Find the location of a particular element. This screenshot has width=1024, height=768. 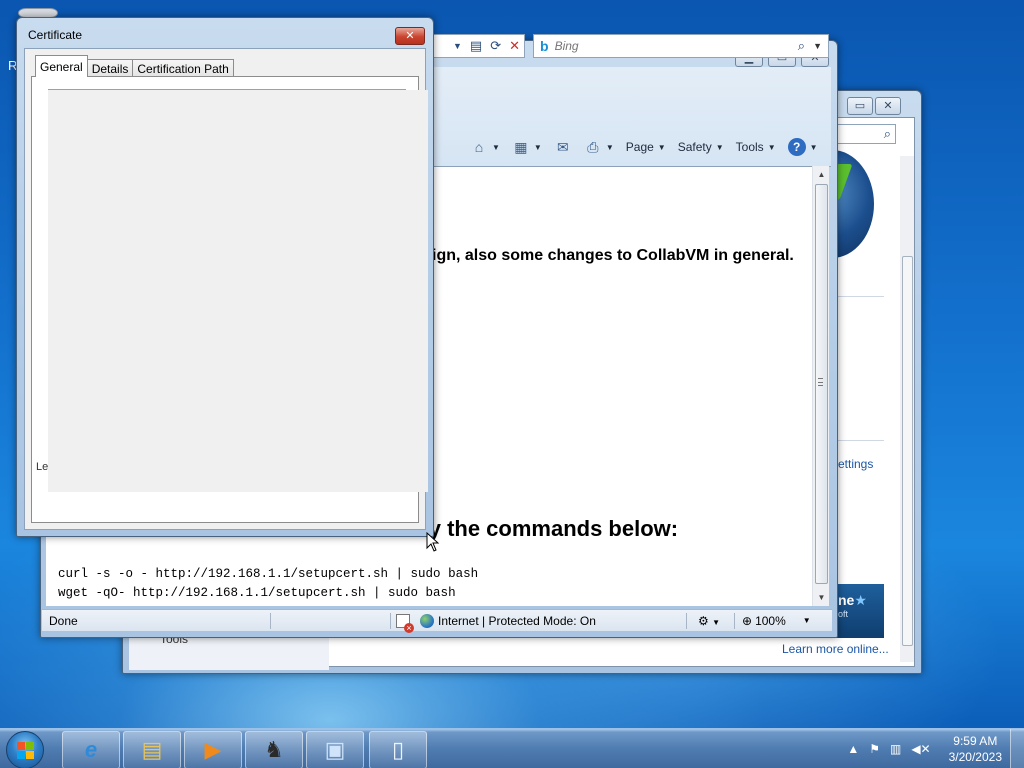

help-icon: ? is located at coordinates (796, 147).